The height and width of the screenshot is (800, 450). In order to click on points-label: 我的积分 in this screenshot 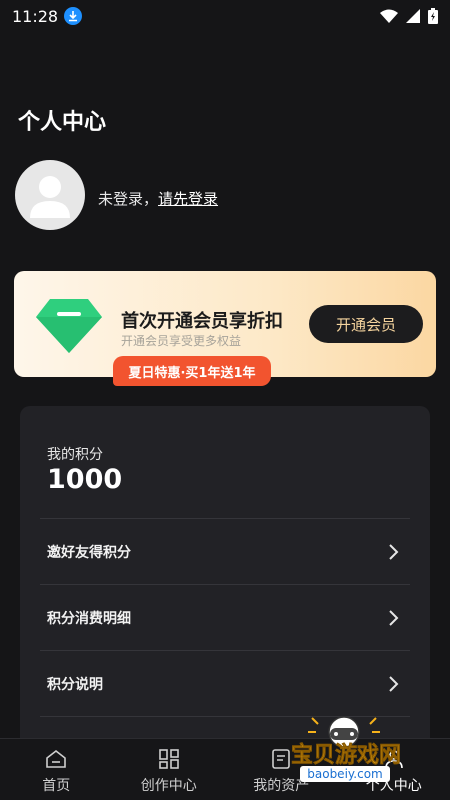, I will do `click(75, 455)`.